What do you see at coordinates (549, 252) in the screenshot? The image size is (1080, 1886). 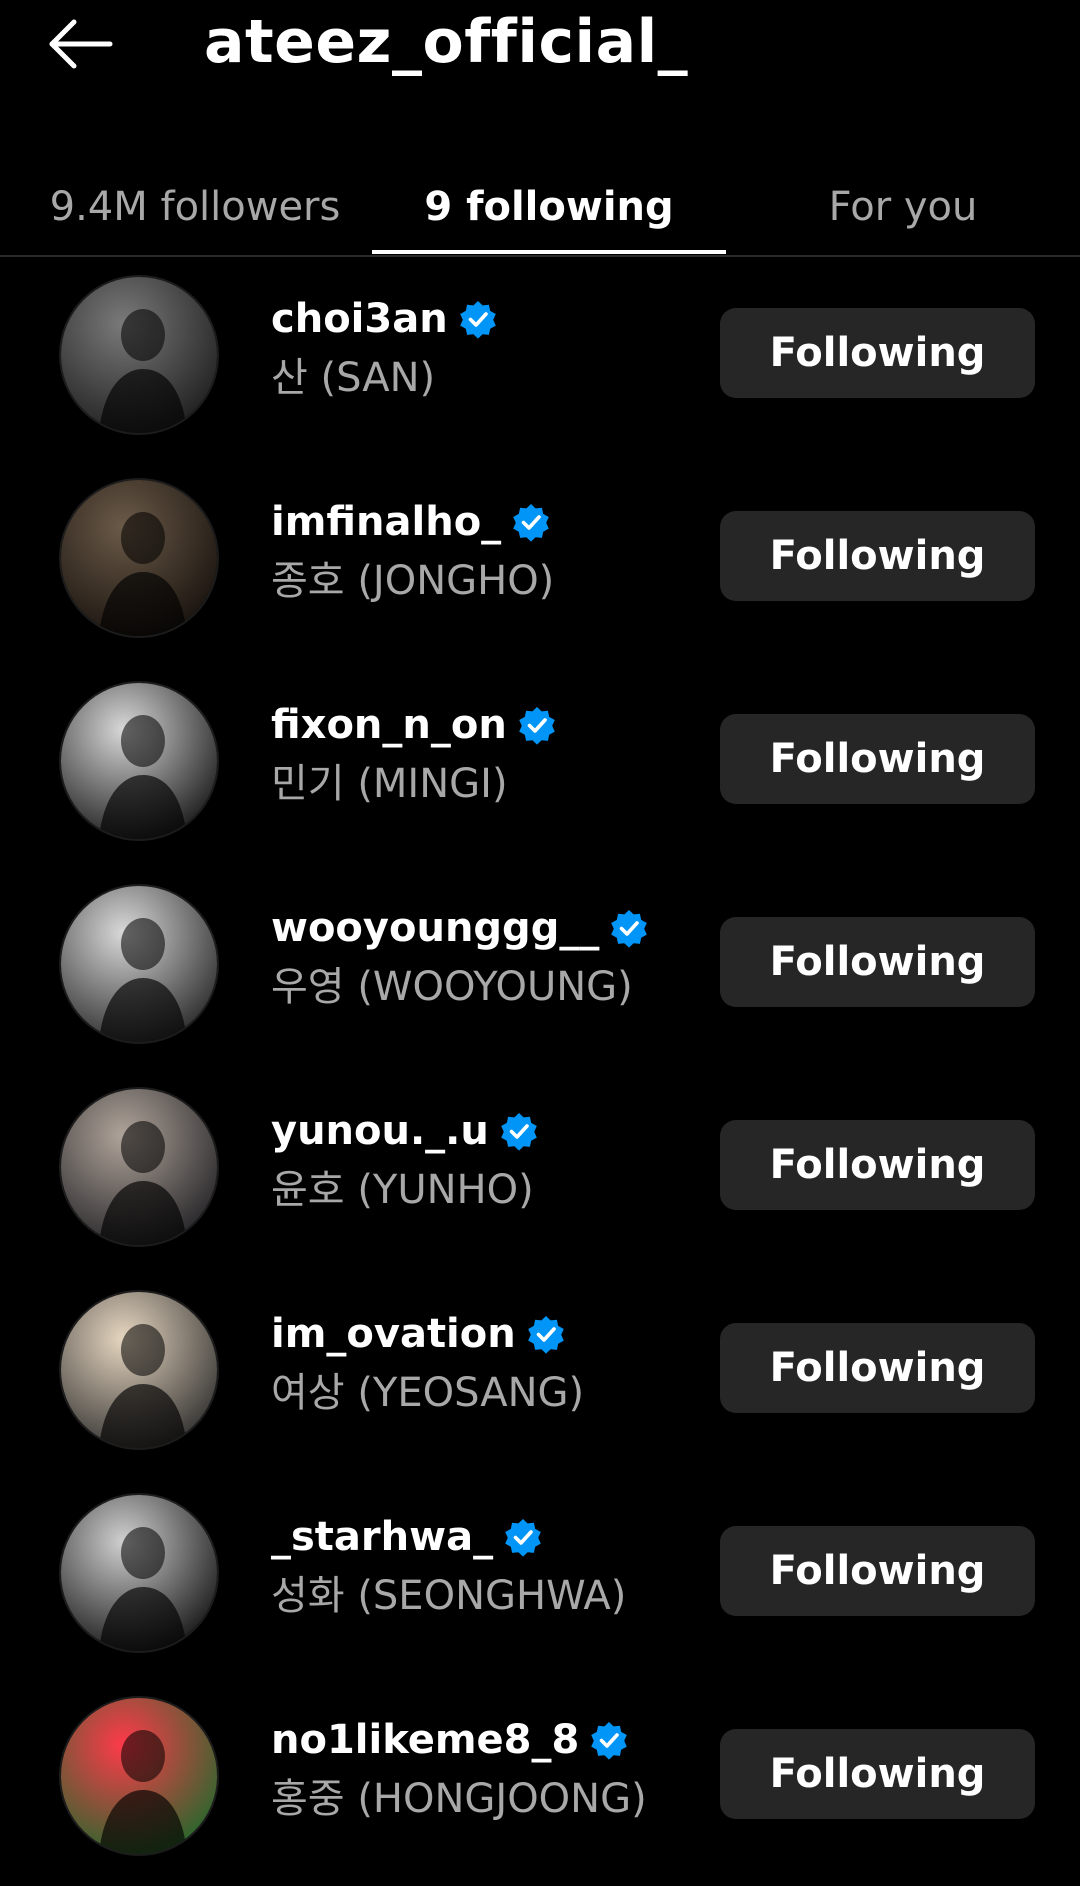 I see `active-tab-indicator` at bounding box center [549, 252].